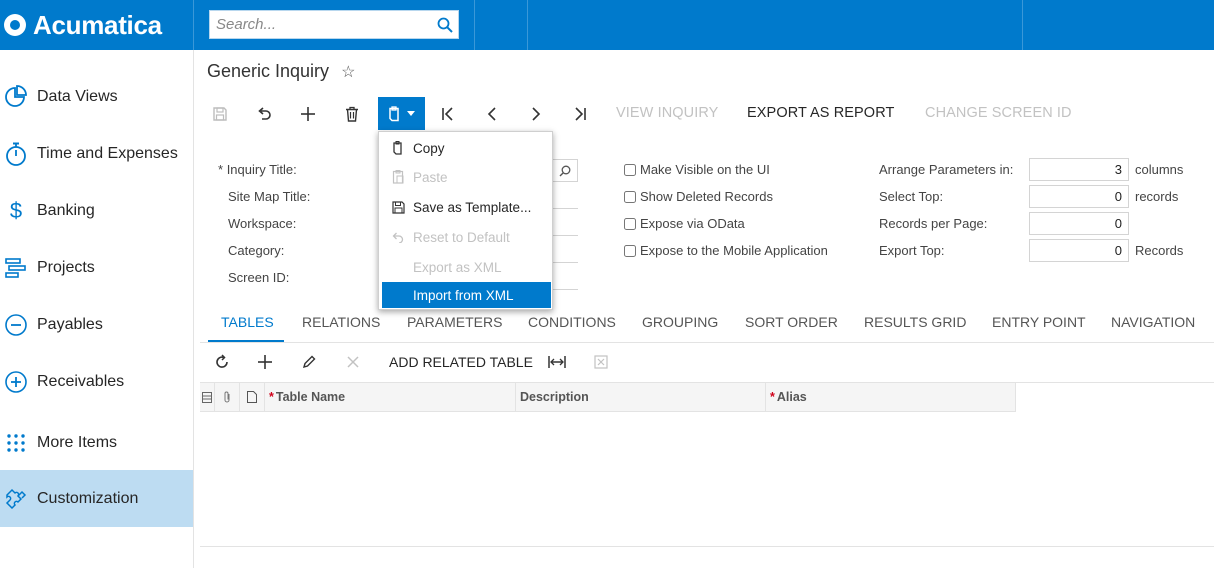  What do you see at coordinates (915, 327) in the screenshot?
I see `tab-results-grid: RESULTS GRID` at bounding box center [915, 327].